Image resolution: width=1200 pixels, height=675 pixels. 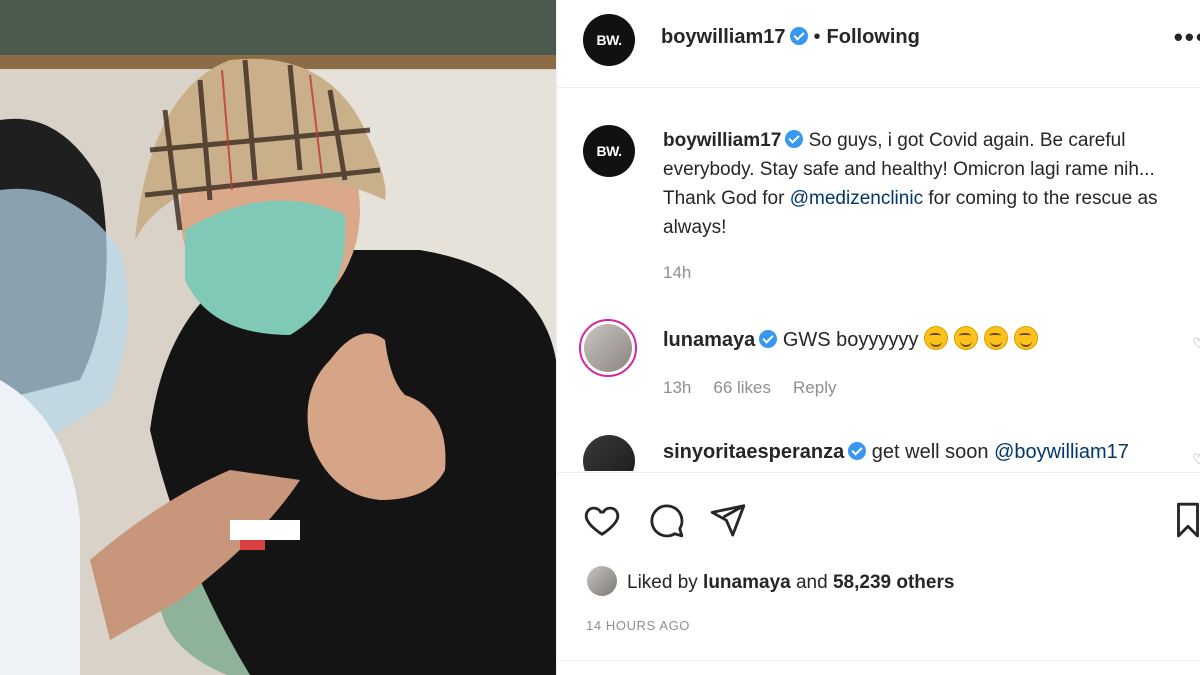 I want to click on caption-time: 14h, so click(x=677, y=273).